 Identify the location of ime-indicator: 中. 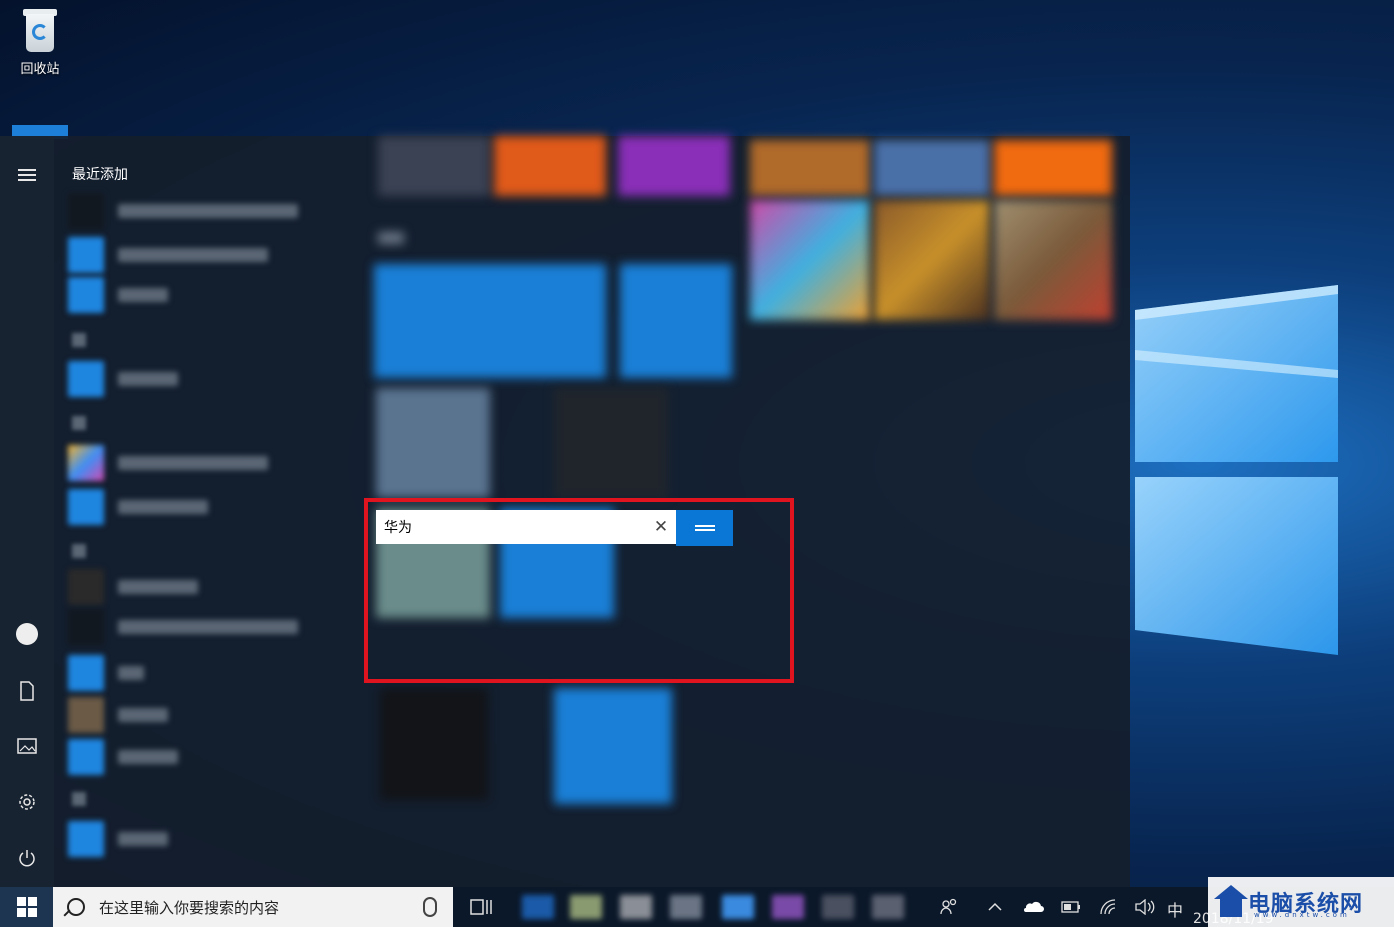
(1175, 909).